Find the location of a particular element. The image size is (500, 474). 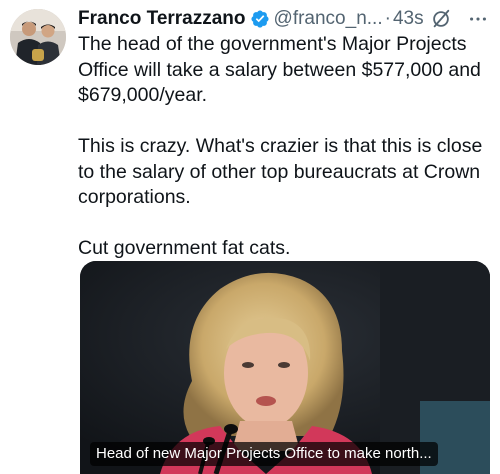

avatar is located at coordinates (38, 37).